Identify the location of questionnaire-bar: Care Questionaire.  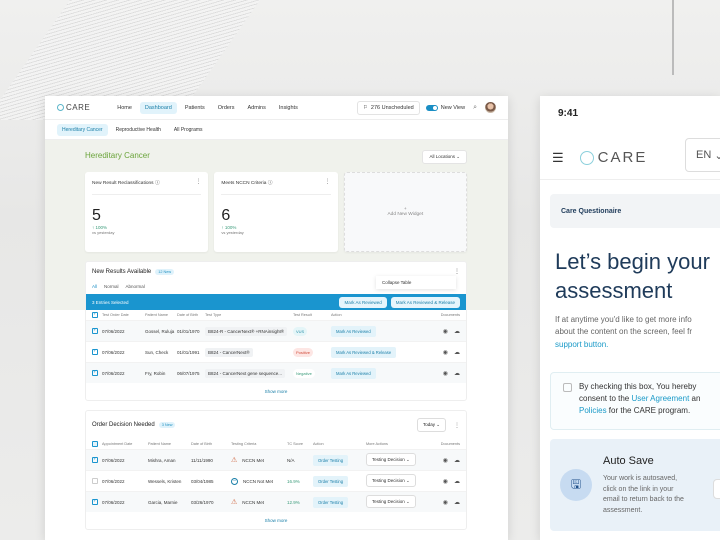
(635, 211).